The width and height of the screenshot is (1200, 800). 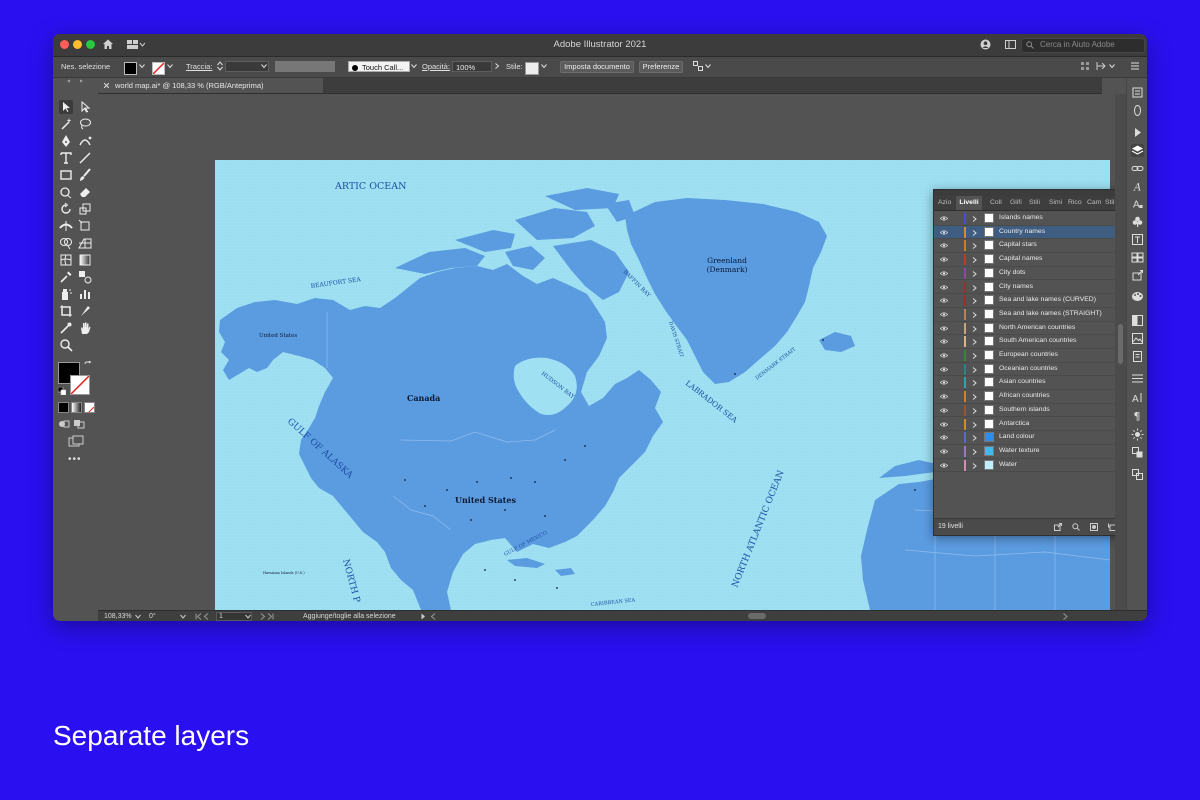 I want to click on layer-row: South American countries, so click(x=1030, y=342).